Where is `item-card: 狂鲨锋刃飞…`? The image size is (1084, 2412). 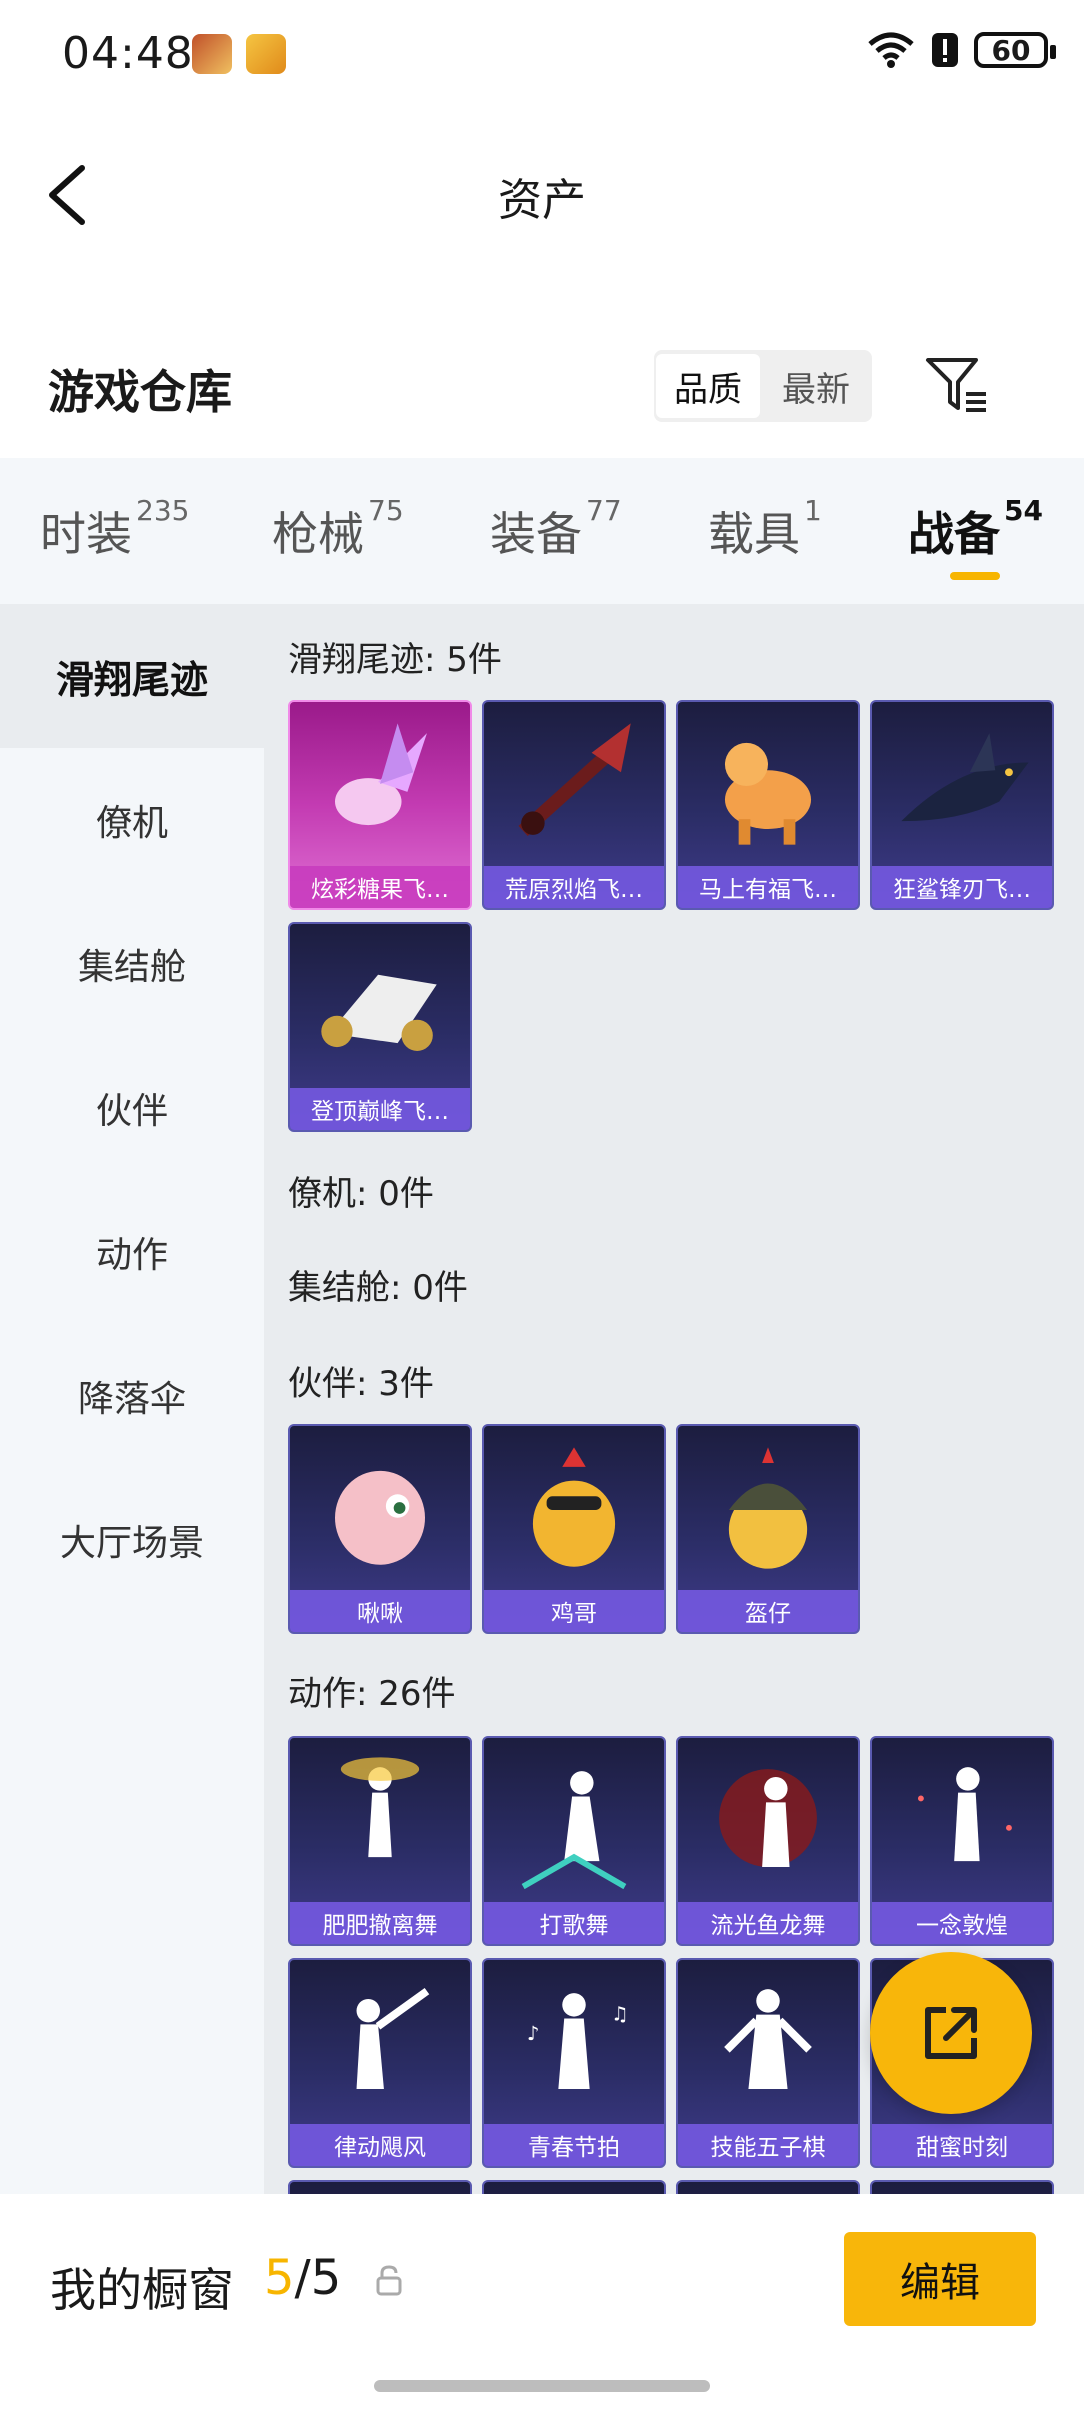 item-card: 狂鲨锋刃飞… is located at coordinates (962, 805).